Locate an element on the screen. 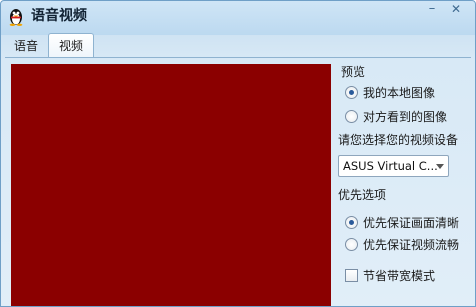 This screenshot has width=476, height=307. title-bar: 语音视频 – ✕ is located at coordinates (238, 17).